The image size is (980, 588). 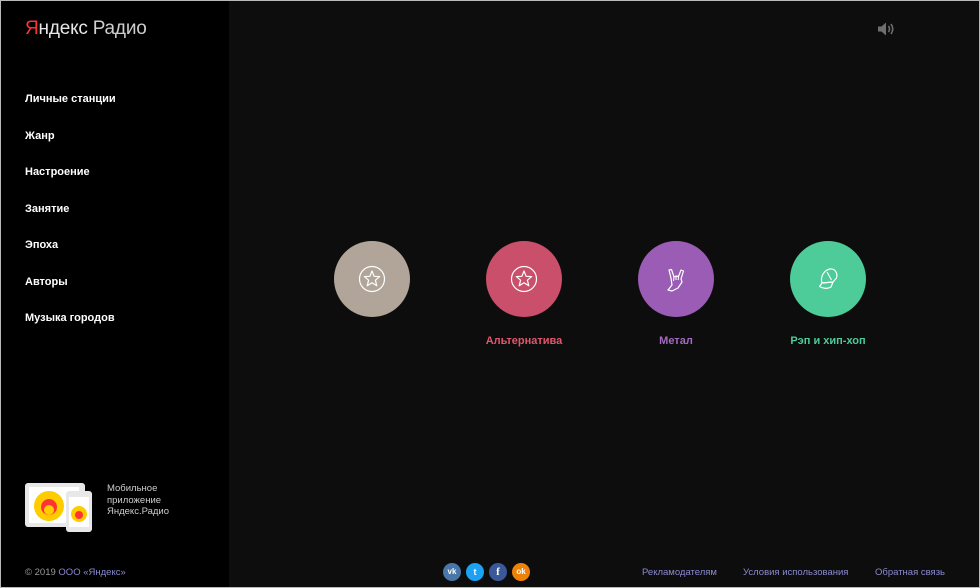 What do you see at coordinates (91, 572) in the screenshot?
I see `copyright-link: ООО «Яндекс»` at bounding box center [91, 572].